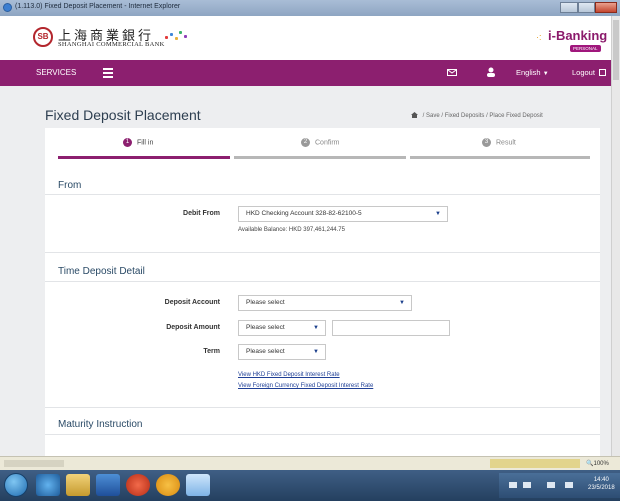 Image resolution: width=620 pixels, height=501 pixels. What do you see at coordinates (111, 44) in the screenshot?
I see `bank-name-english: SHANGHAI COMMERCIAL BANK` at bounding box center [111, 44].